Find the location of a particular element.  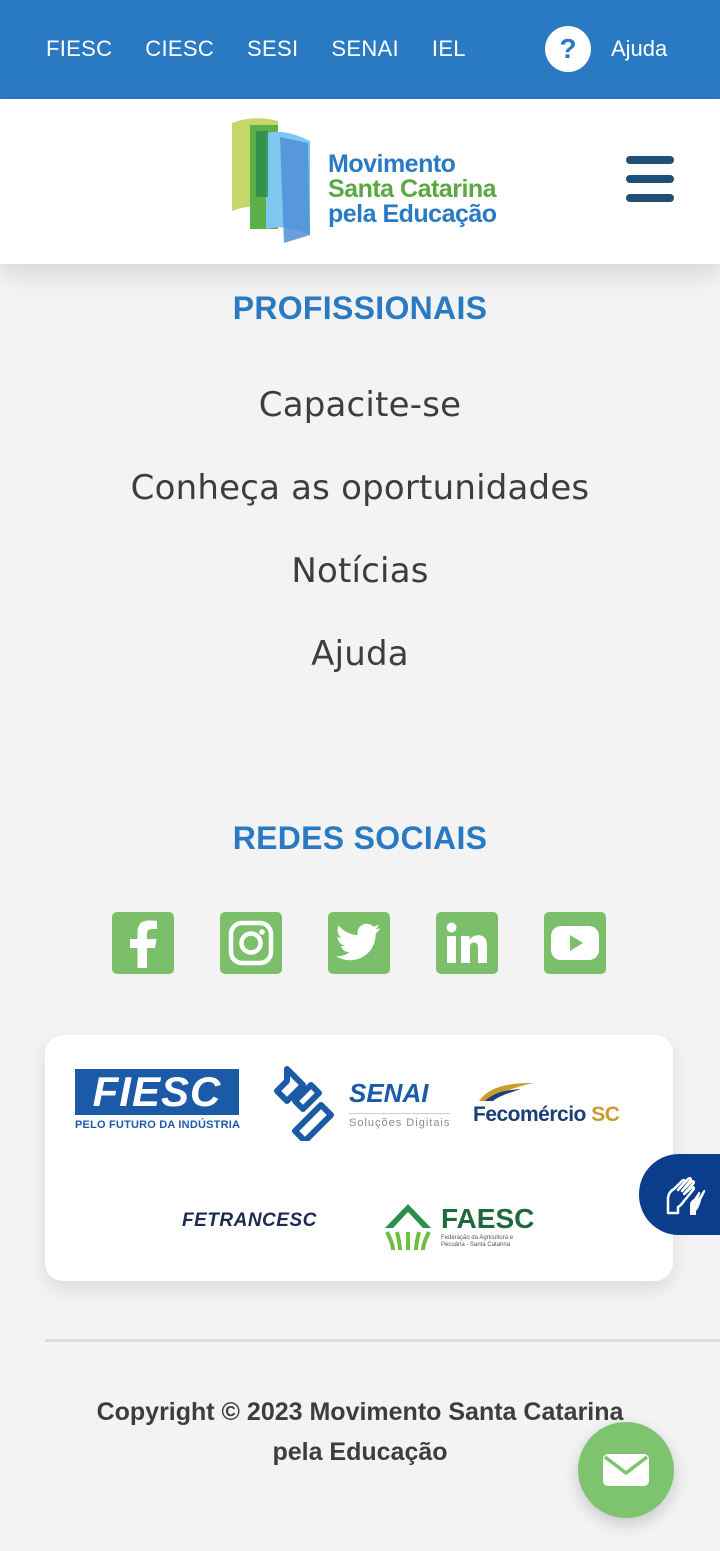

institution-nav: FIESC CIESC SESI SENAI IEL is located at coordinates (272, 49).